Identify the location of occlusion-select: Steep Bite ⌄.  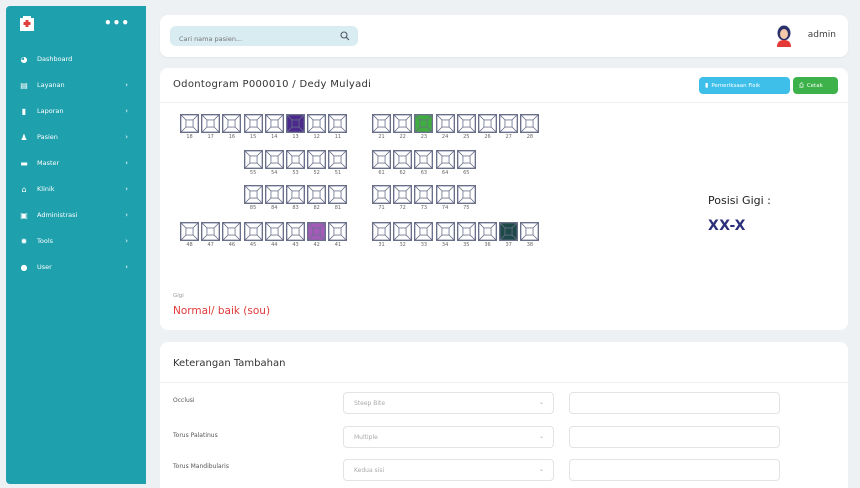
(448, 403).